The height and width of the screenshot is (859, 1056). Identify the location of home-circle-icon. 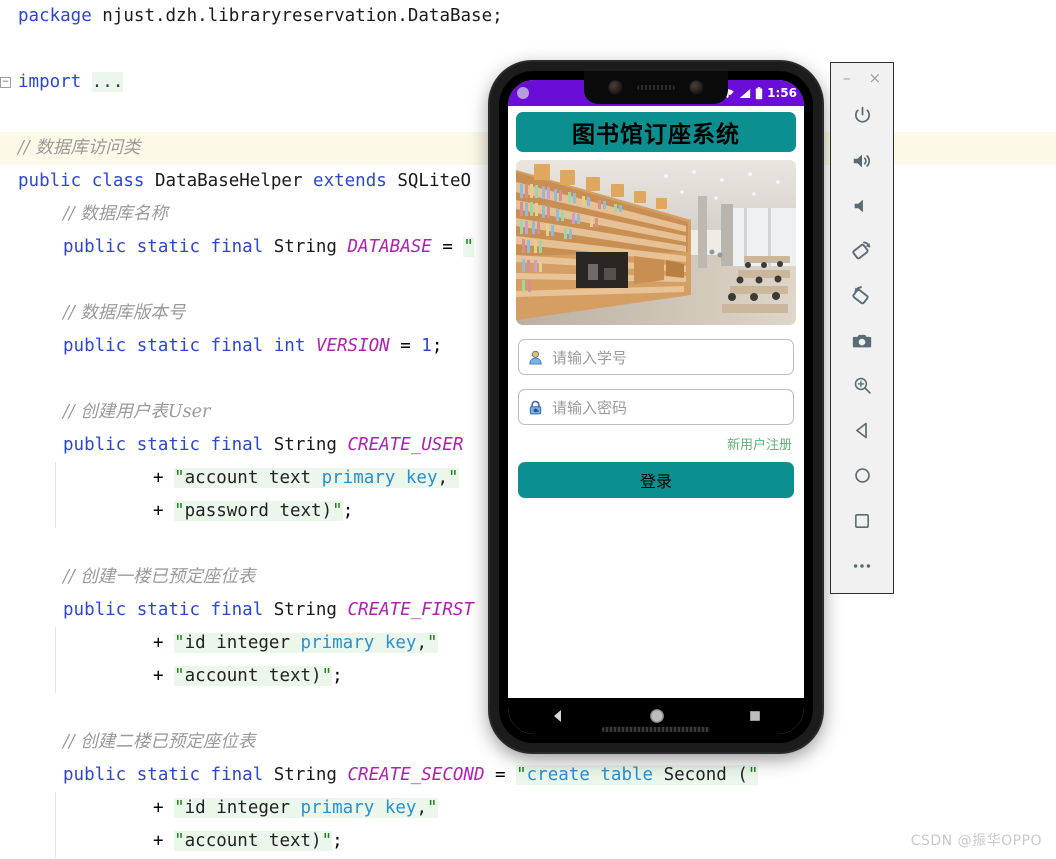
(862, 475).